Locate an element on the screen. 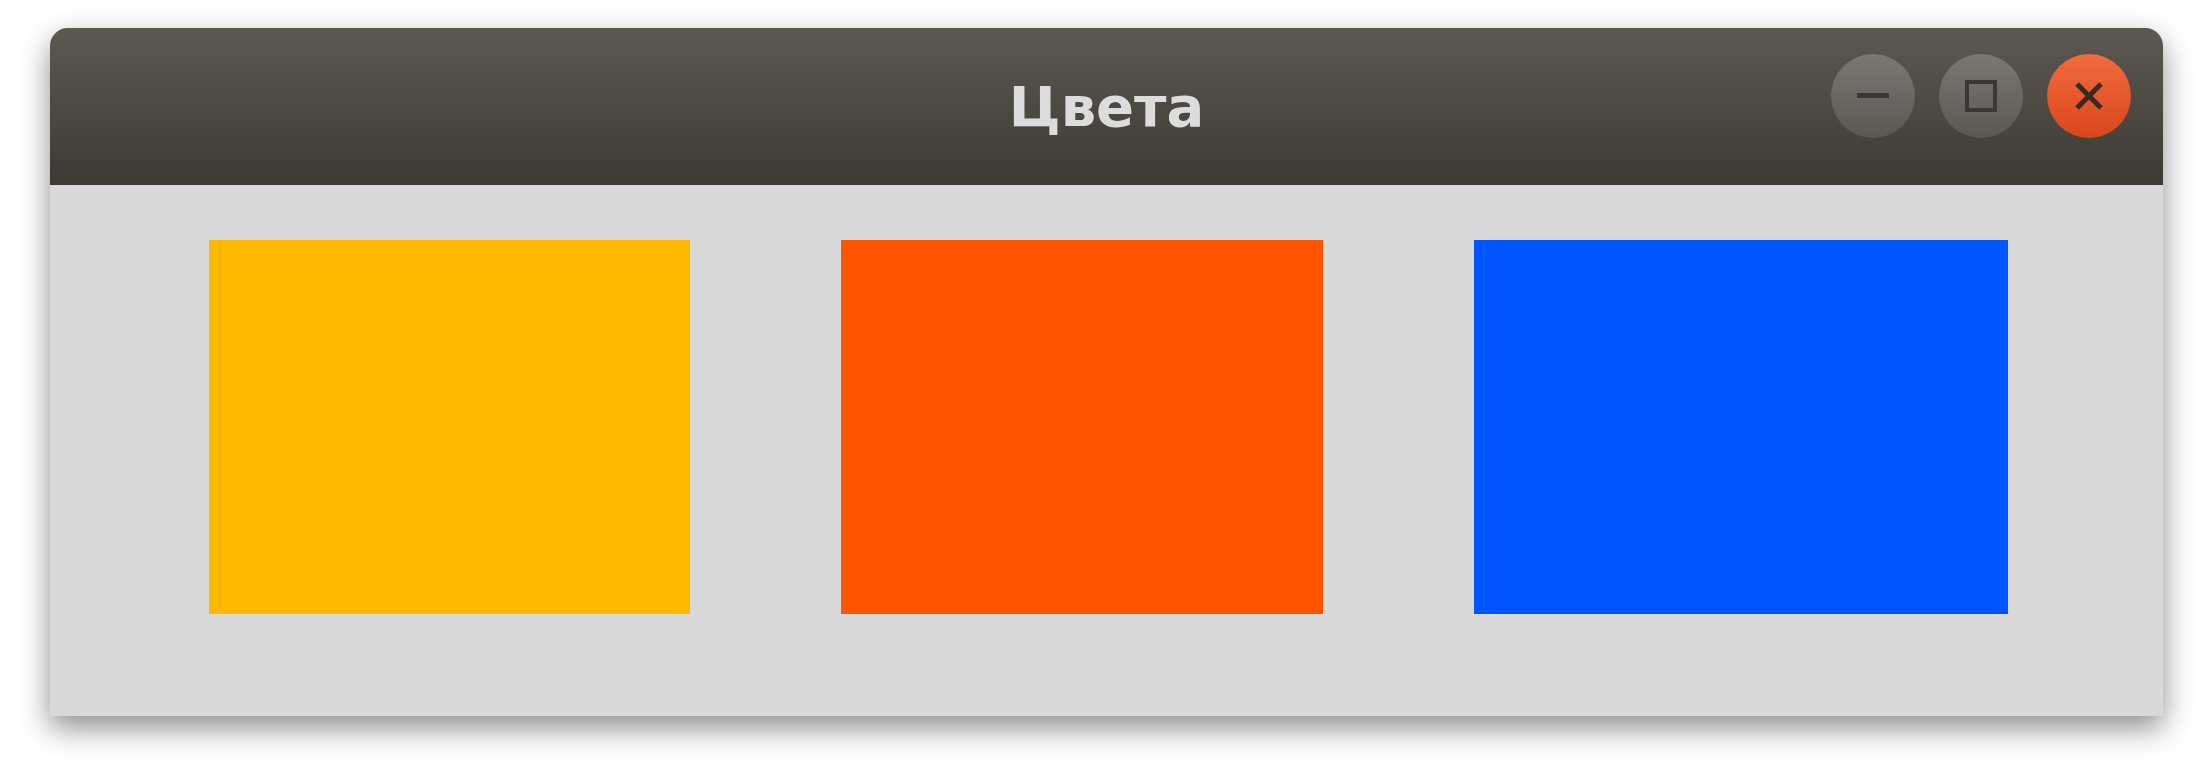 The width and height of the screenshot is (2202, 778). window-title: Цвета is located at coordinates (1106, 106).